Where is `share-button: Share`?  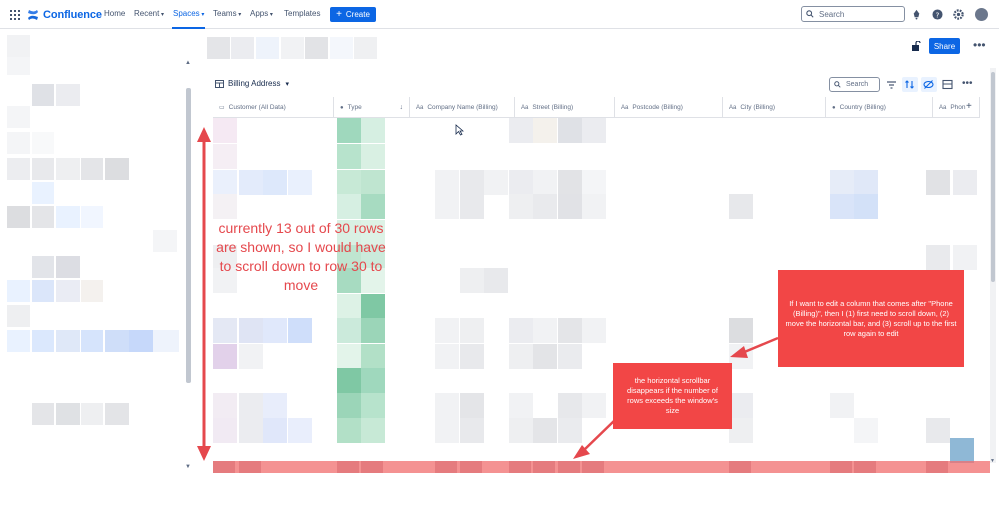 share-button: Share is located at coordinates (944, 46).